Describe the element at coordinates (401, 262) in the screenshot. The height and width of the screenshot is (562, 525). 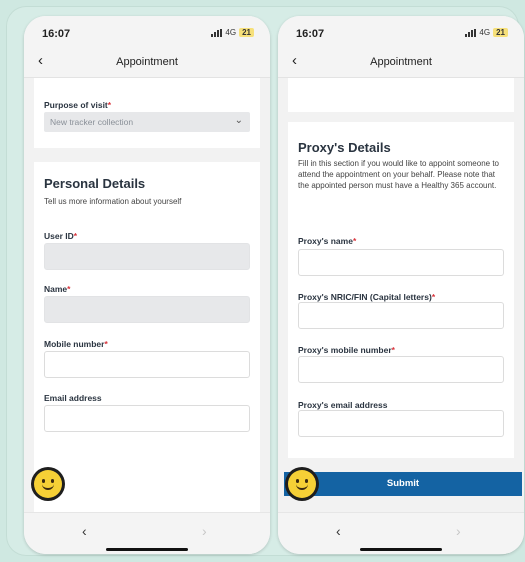
I see `proxy-name-field` at that location.